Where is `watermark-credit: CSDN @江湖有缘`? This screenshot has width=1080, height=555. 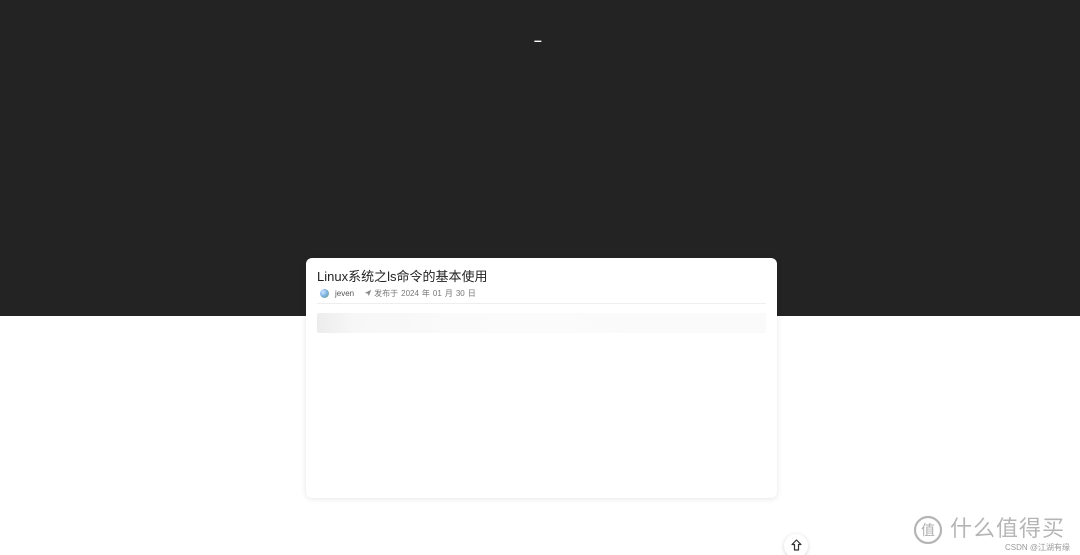 watermark-credit: CSDN @江湖有缘 is located at coordinates (1037, 547).